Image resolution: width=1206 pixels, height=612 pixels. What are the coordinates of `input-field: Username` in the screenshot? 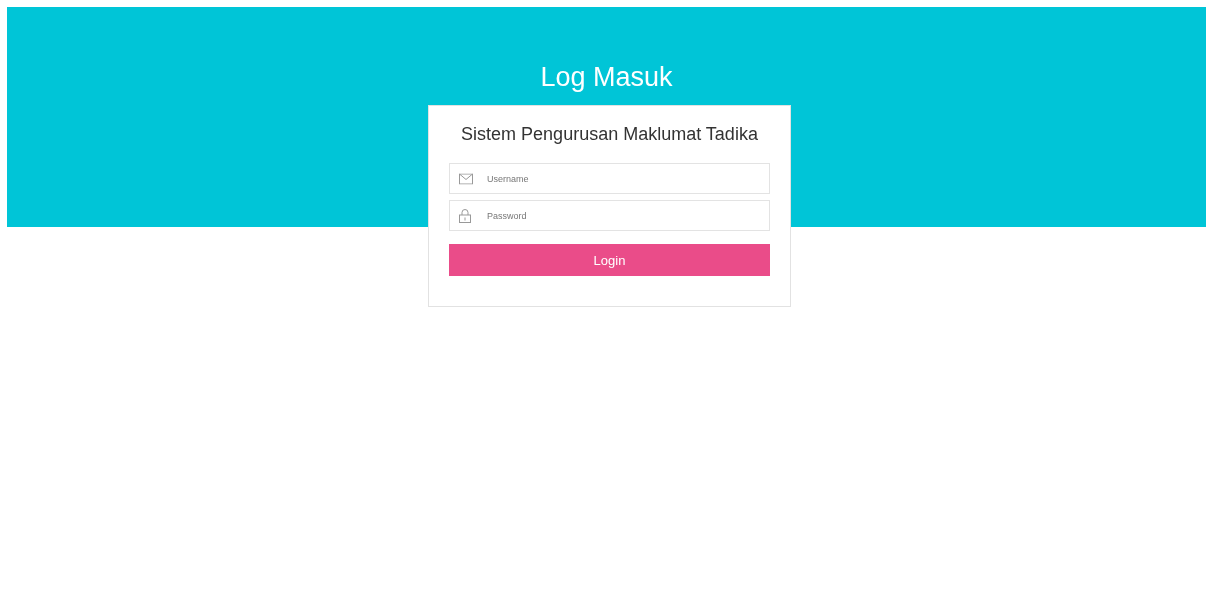 It's located at (609, 178).